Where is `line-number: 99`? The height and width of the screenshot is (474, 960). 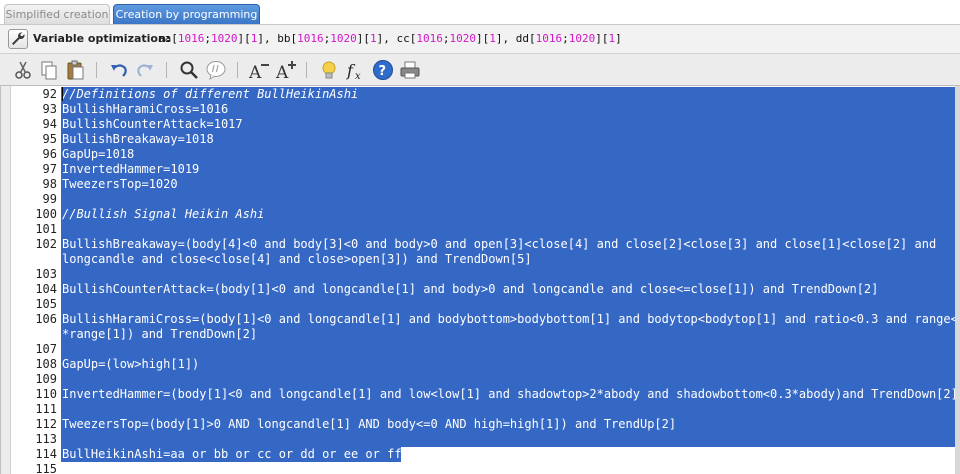 line-number: 99 is located at coordinates (49, 199).